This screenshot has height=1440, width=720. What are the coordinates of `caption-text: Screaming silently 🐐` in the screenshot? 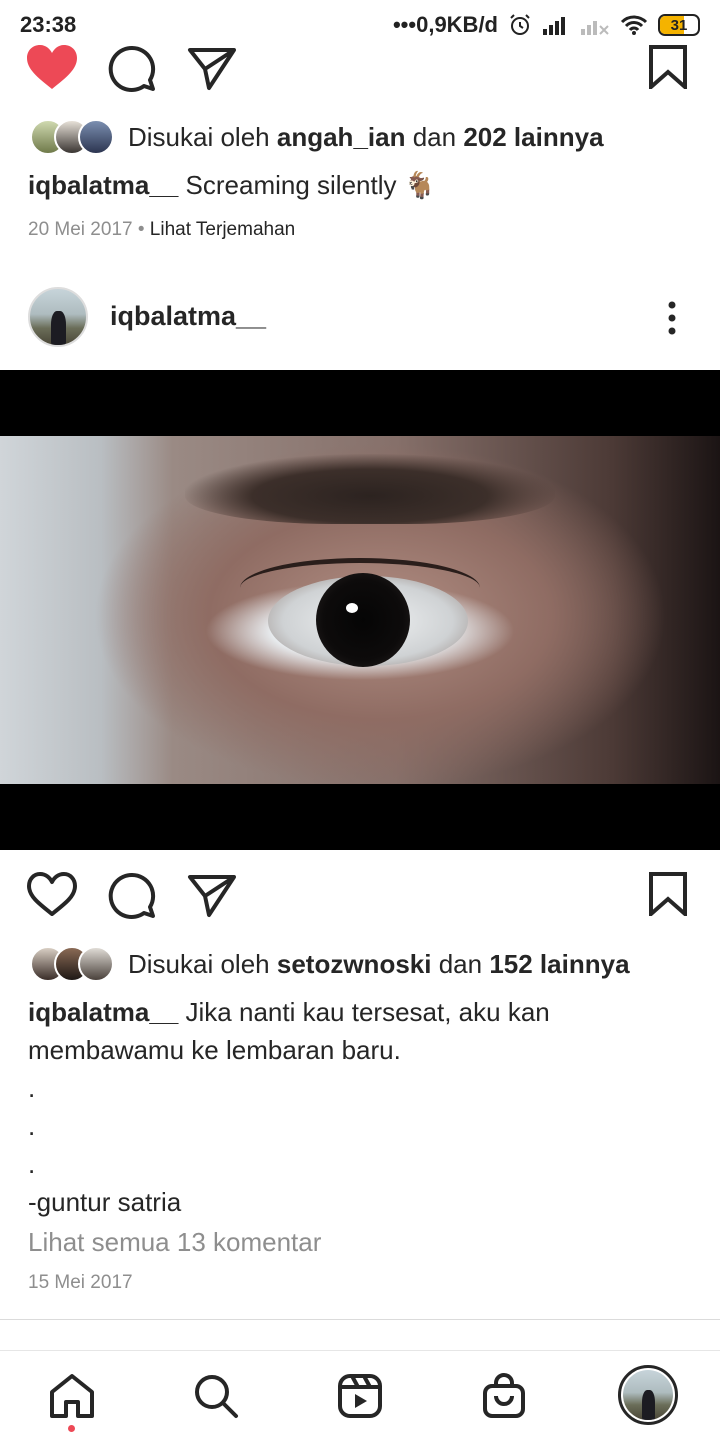 It's located at (311, 185).